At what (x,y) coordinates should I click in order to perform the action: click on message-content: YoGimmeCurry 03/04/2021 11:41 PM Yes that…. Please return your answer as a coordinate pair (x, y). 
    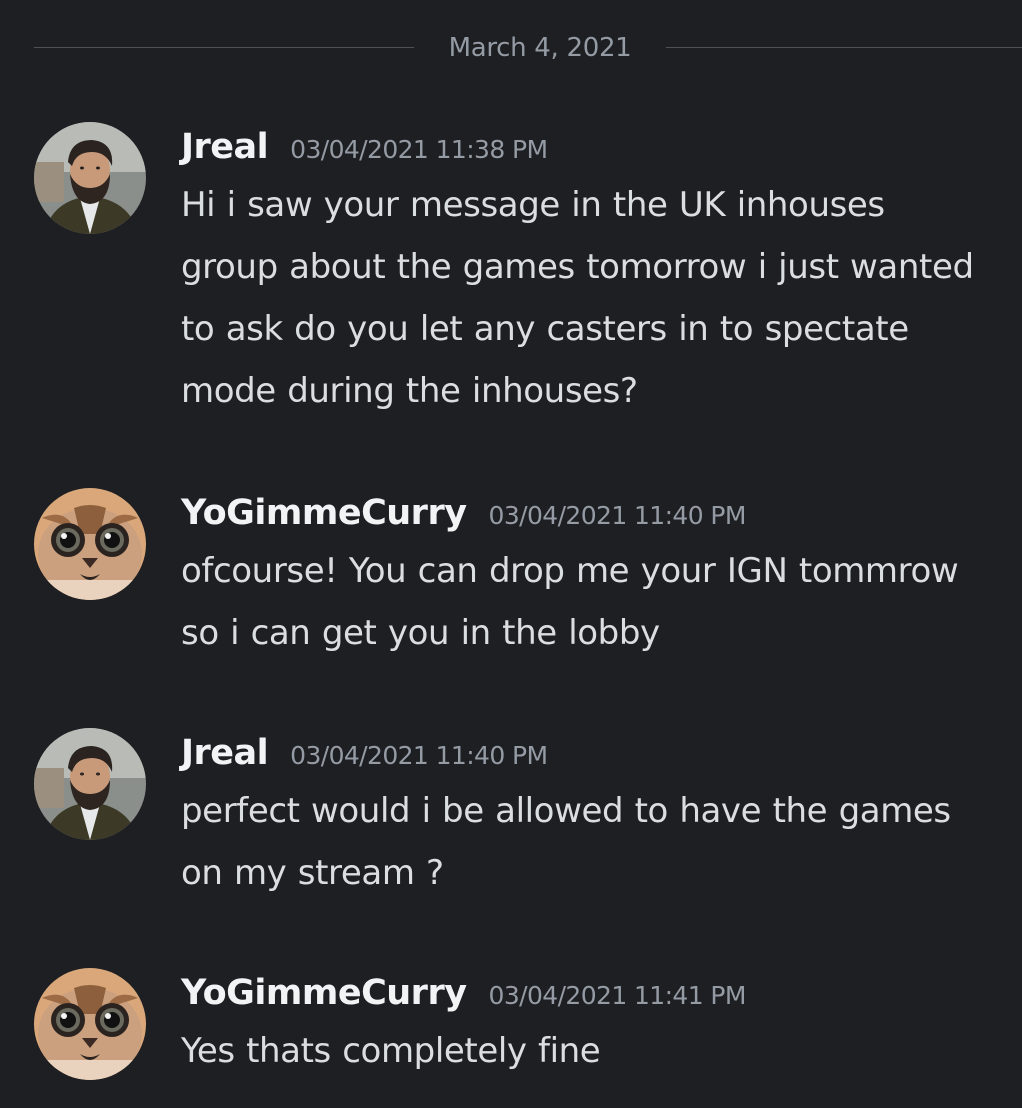
    Looking at the image, I should click on (586, 1025).